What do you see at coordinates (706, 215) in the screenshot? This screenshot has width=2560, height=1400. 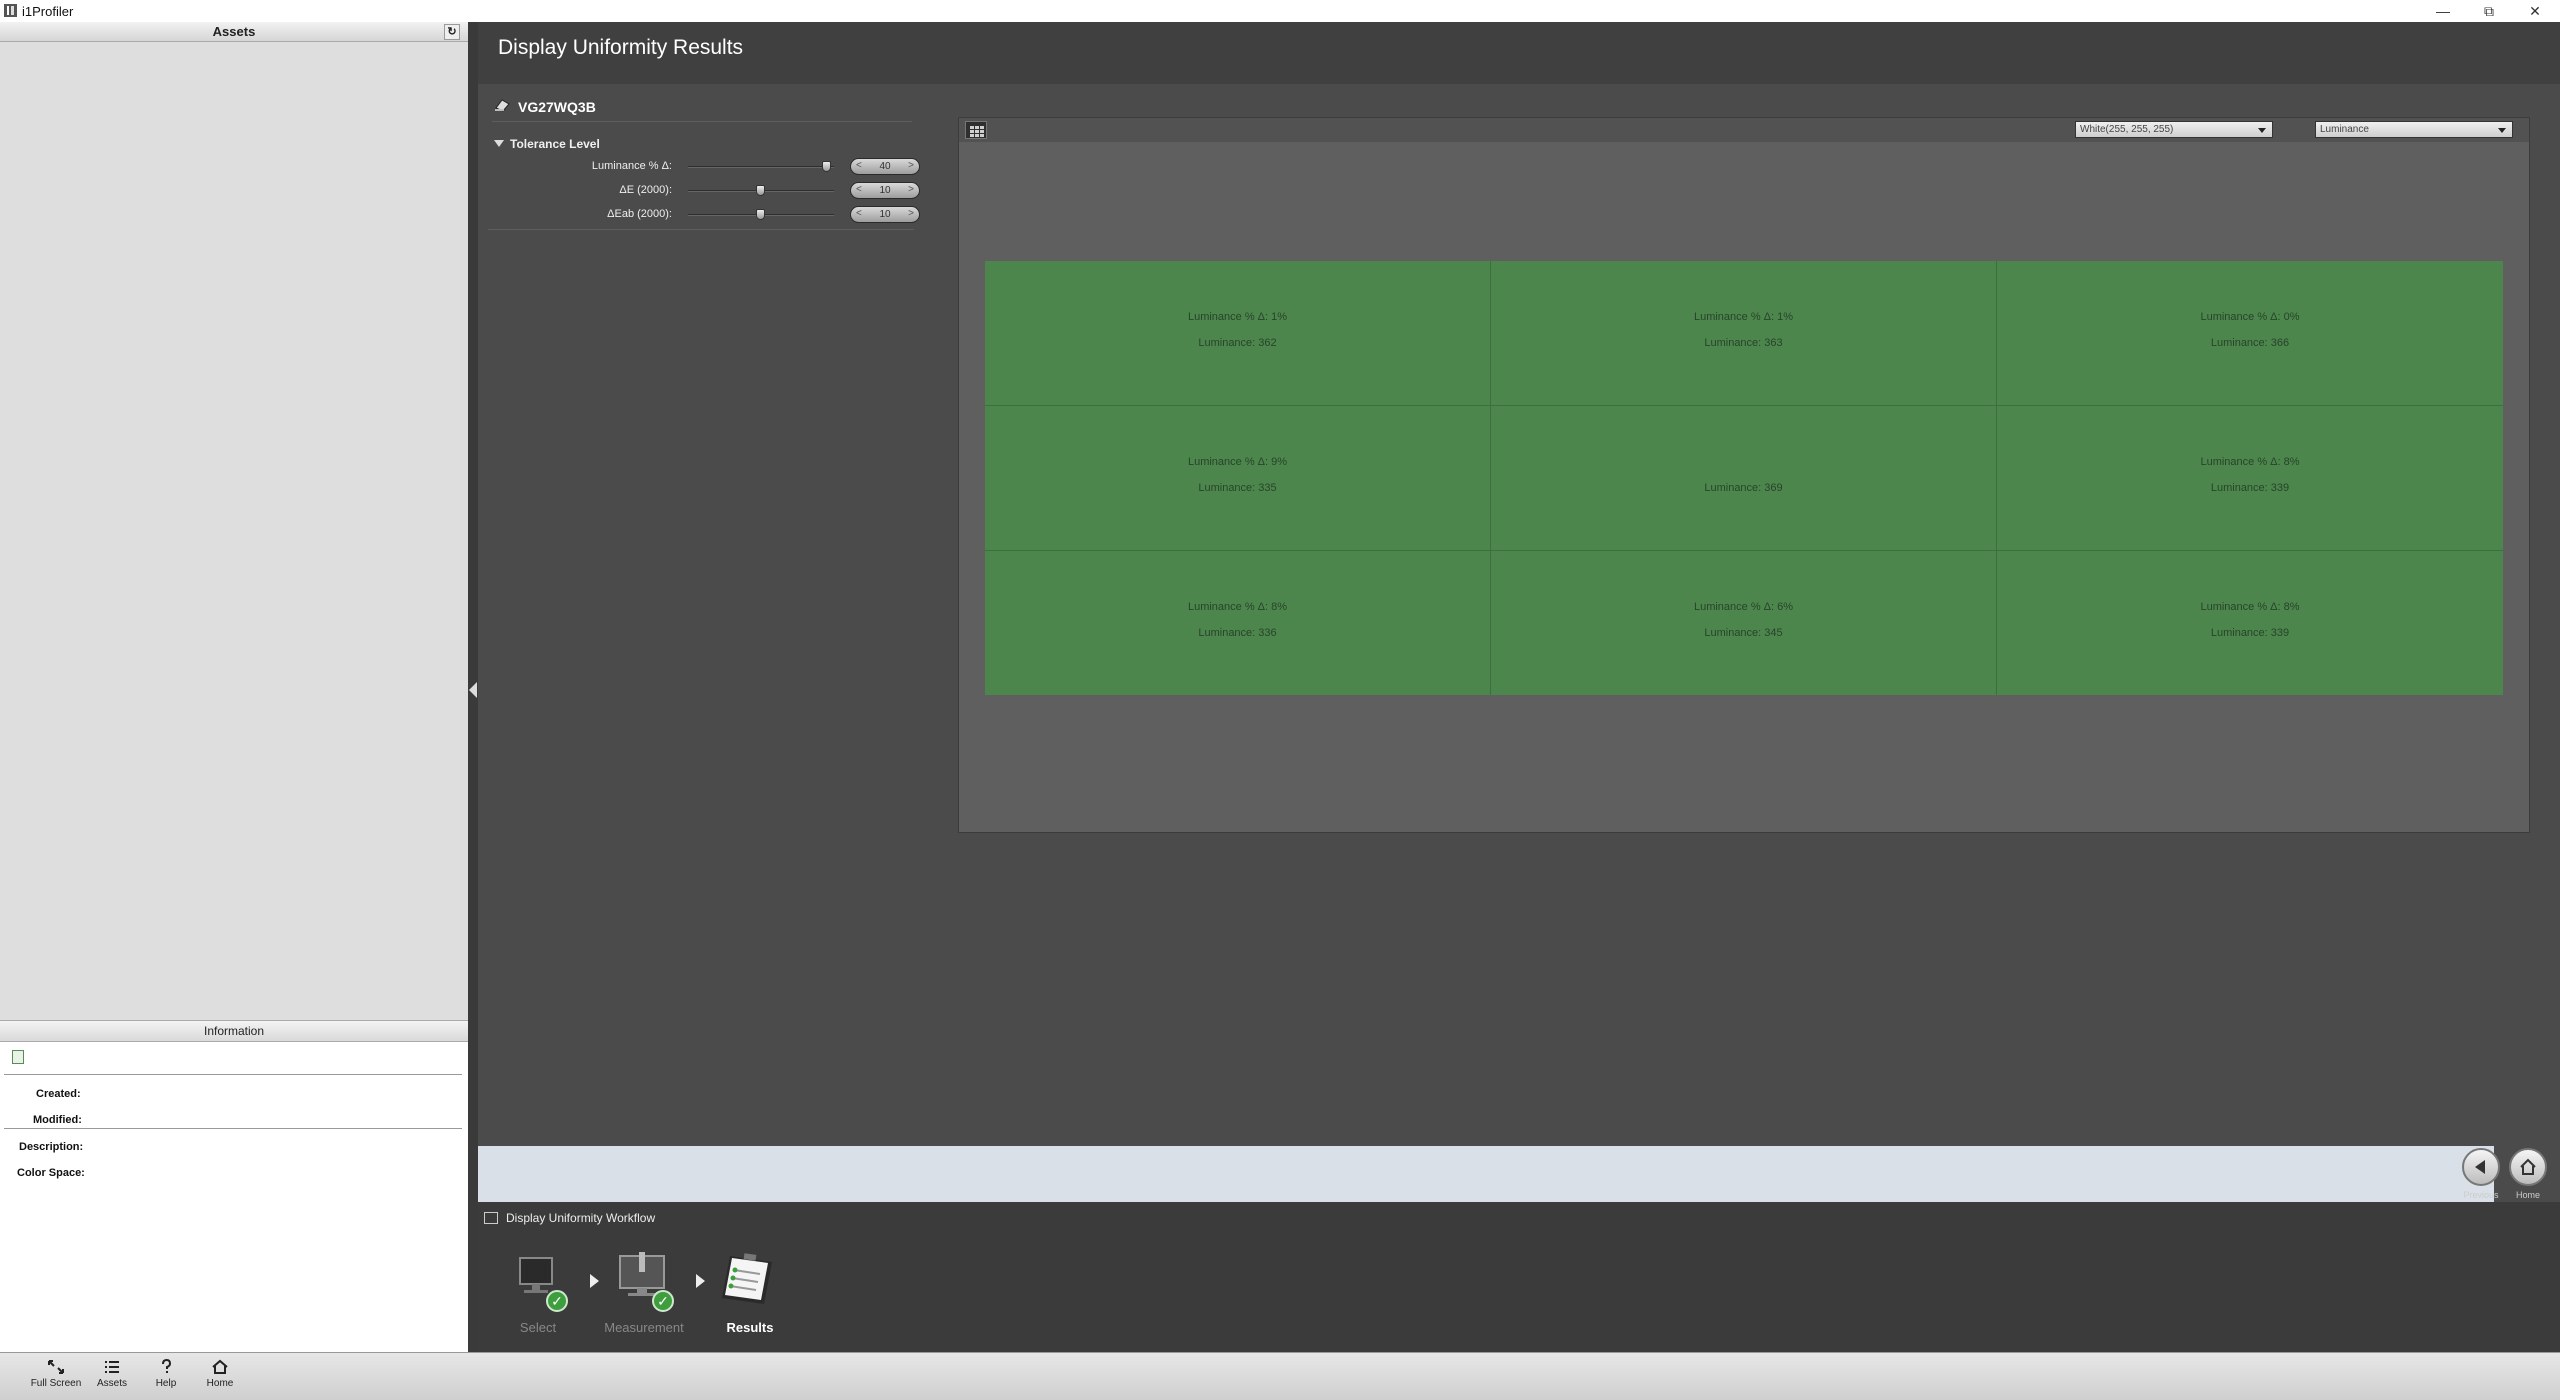 I see `tolerance-row-deab2000: ΔEab (2000): < 10 >` at bounding box center [706, 215].